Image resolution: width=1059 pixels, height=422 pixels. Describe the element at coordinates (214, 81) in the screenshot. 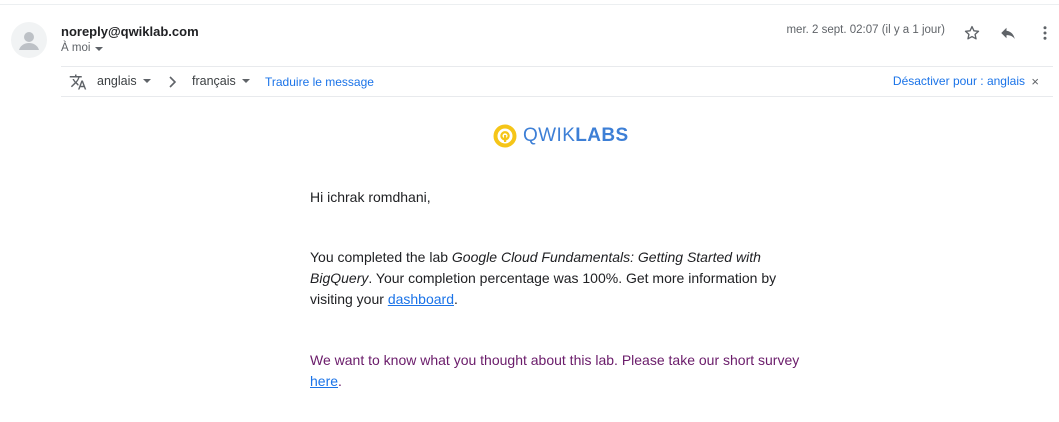

I see `target-language-label: français` at that location.